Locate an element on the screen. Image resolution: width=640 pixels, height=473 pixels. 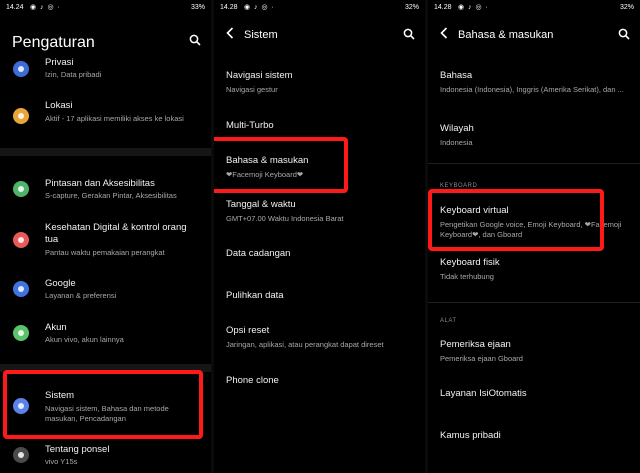
item-title: Keyboard fisik is located at coordinates (470, 262).